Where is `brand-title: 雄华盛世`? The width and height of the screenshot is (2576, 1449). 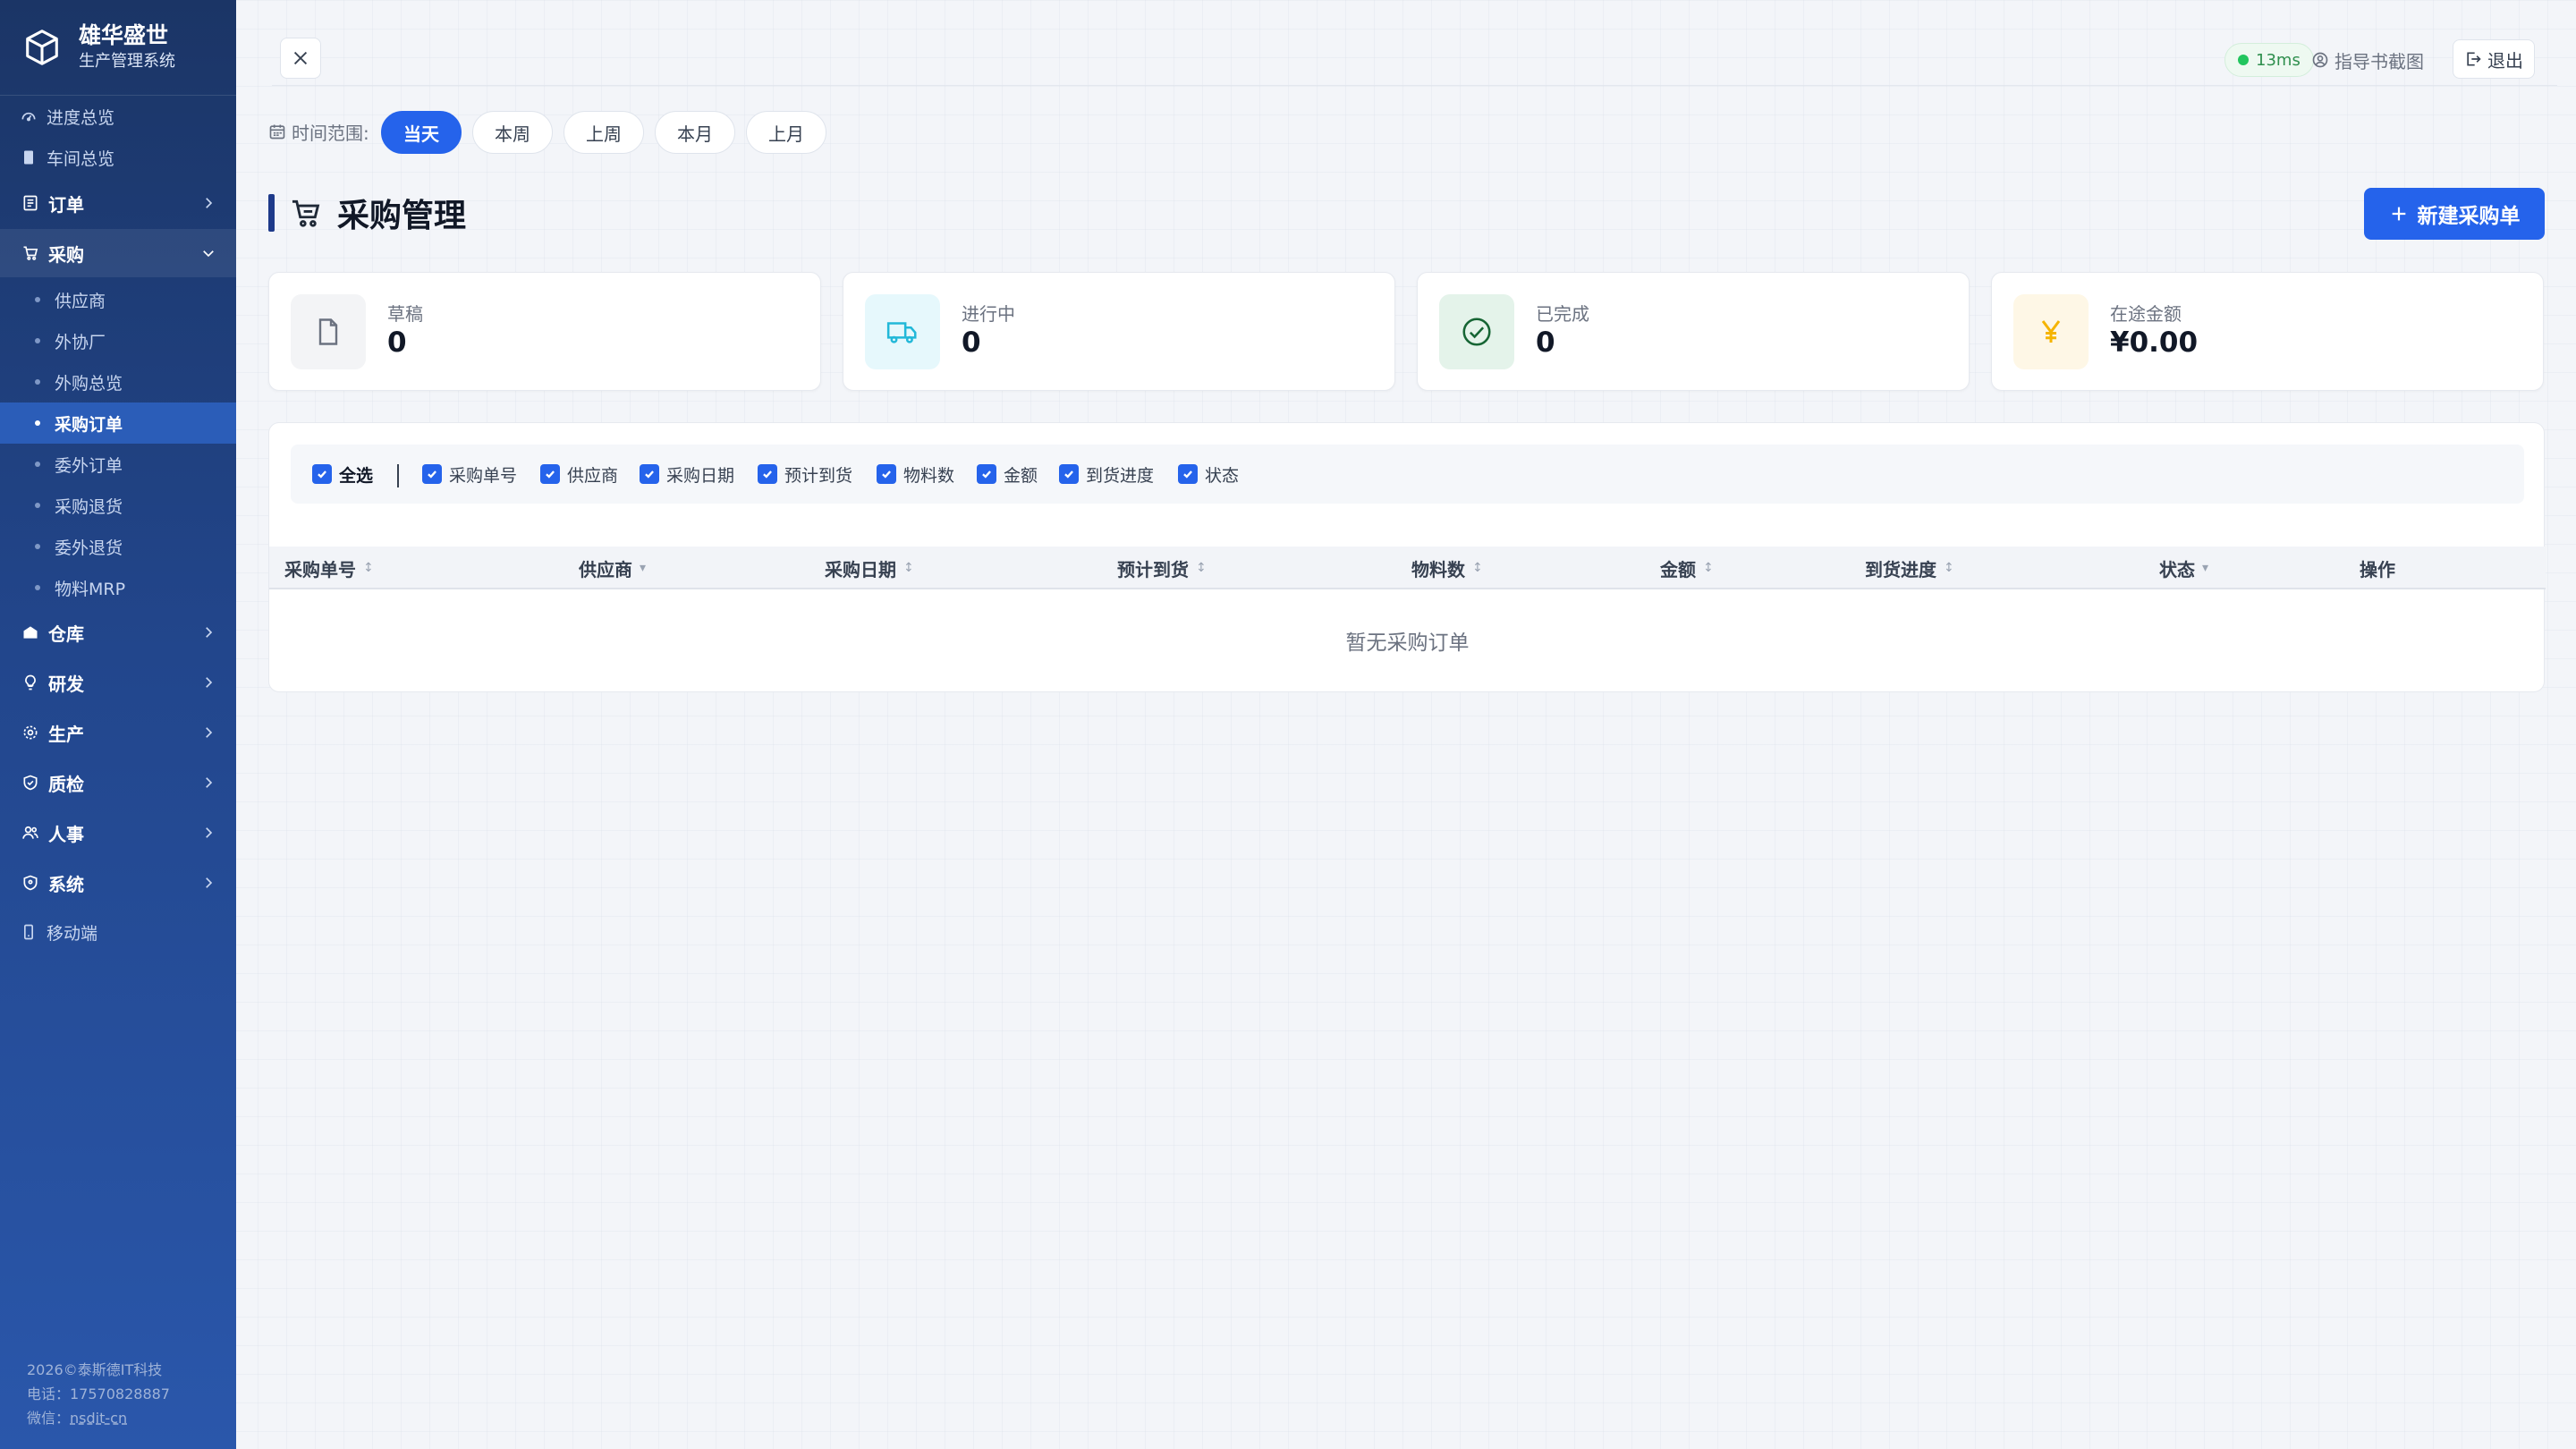
brand-title: 雄华盛世 is located at coordinates (124, 35).